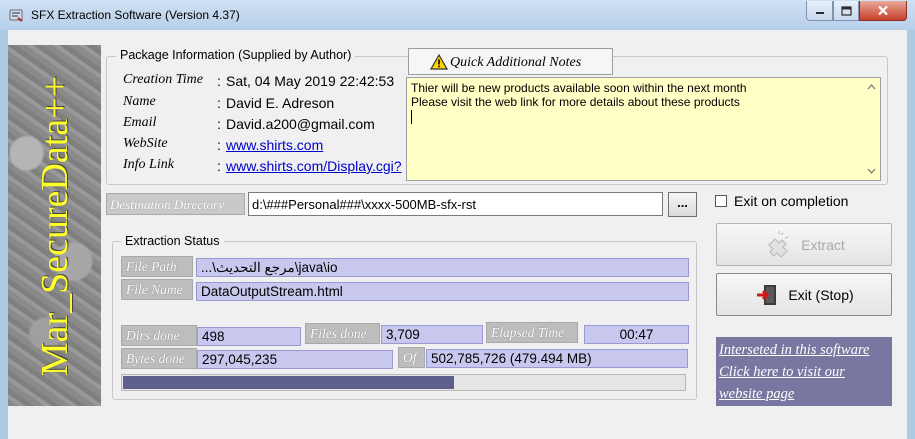  Describe the element at coordinates (219, 145) in the screenshot. I see `website-colon: :` at that location.